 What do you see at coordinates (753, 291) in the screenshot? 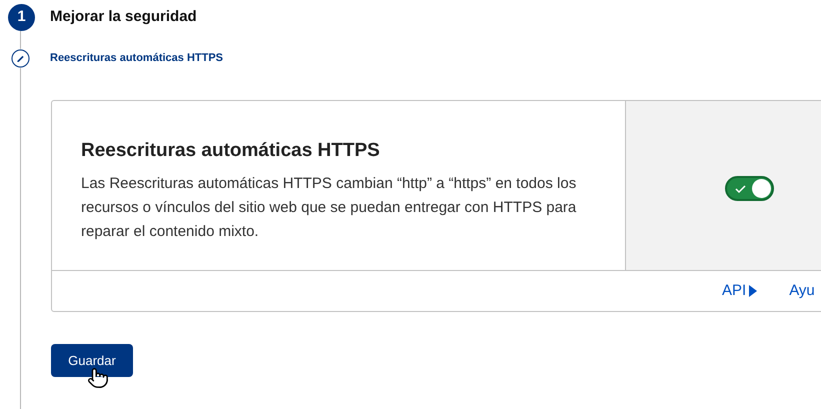
I see `play-icon` at bounding box center [753, 291].